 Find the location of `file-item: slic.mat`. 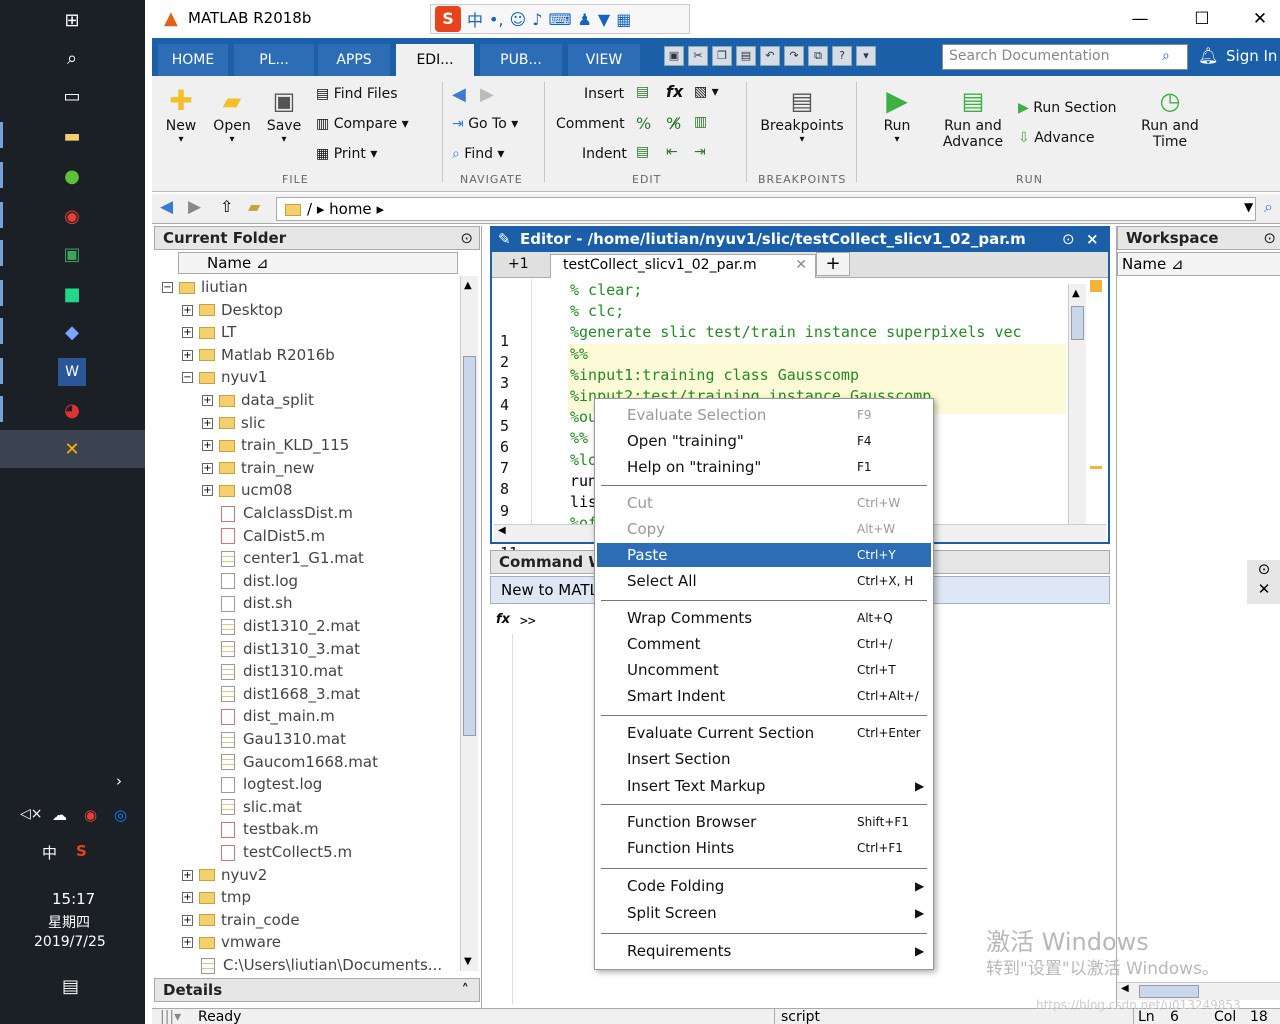

file-item: slic.mat is located at coordinates (252, 807).